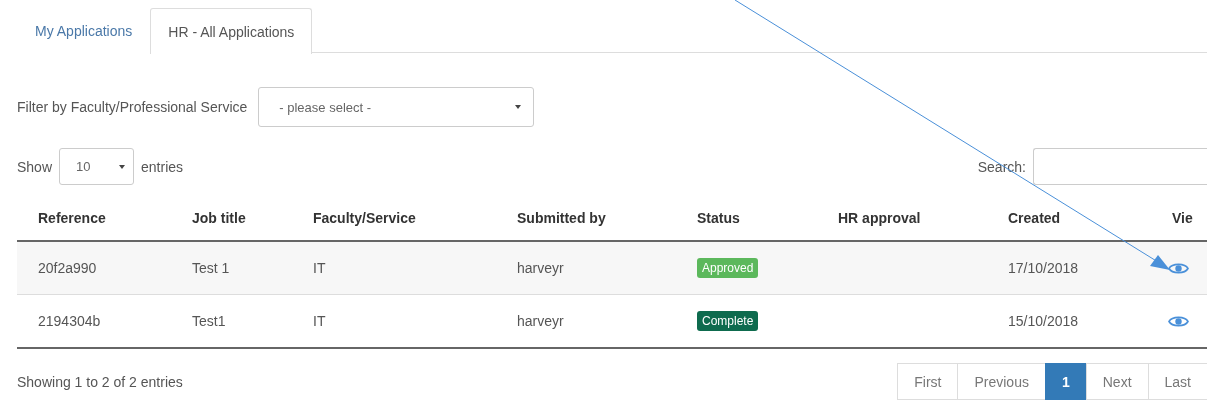 Image resolution: width=1207 pixels, height=417 pixels. I want to click on status-badge: Complete, so click(728, 321).